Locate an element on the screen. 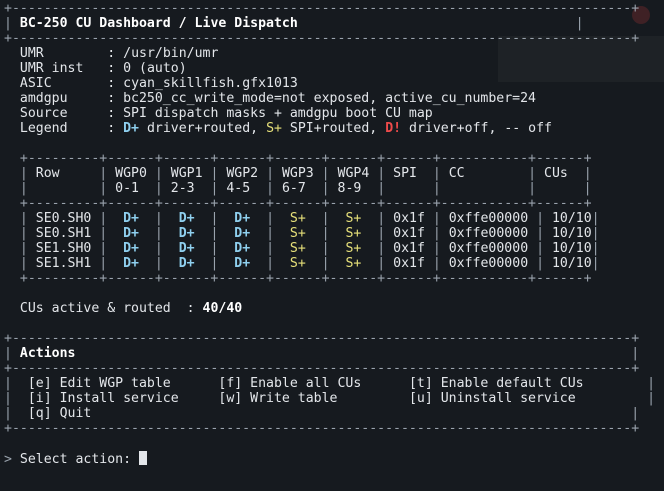 The height and width of the screenshot is (491, 664). legend-off-tag: D! is located at coordinates (393, 128).